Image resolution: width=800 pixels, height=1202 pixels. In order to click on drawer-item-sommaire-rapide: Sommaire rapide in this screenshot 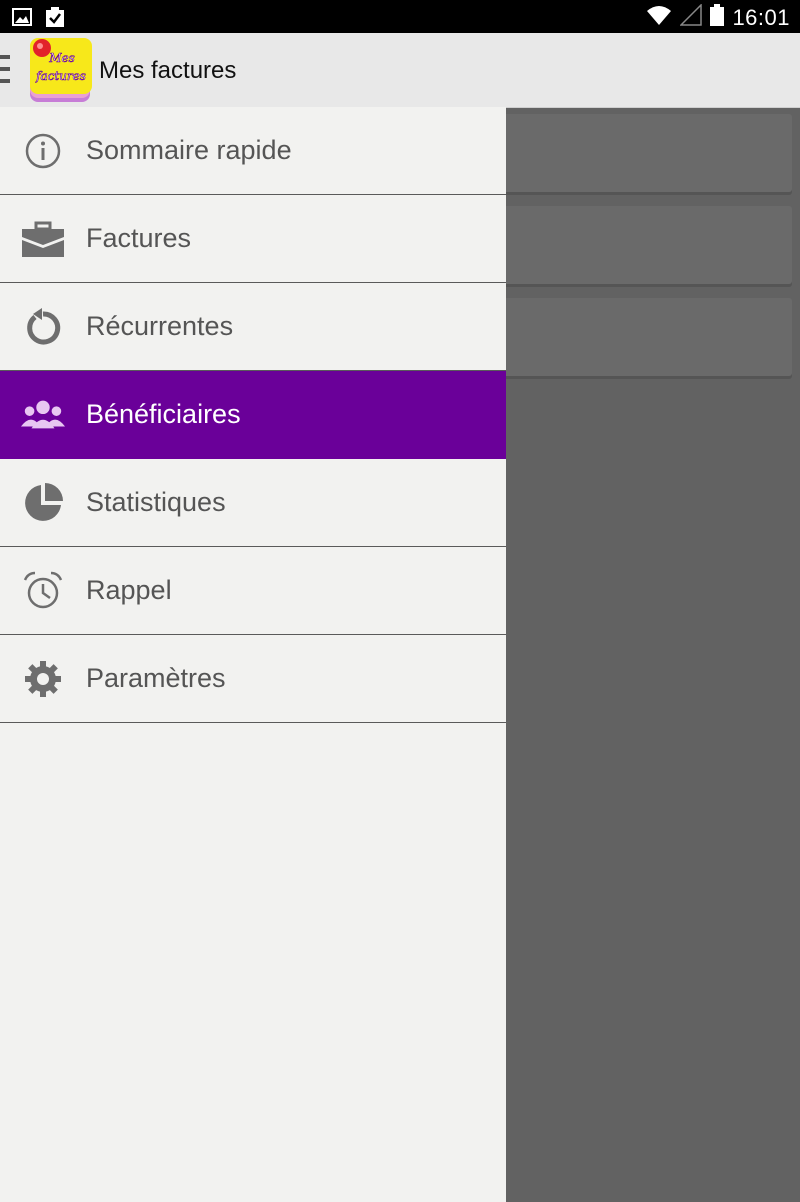, I will do `click(253, 151)`.